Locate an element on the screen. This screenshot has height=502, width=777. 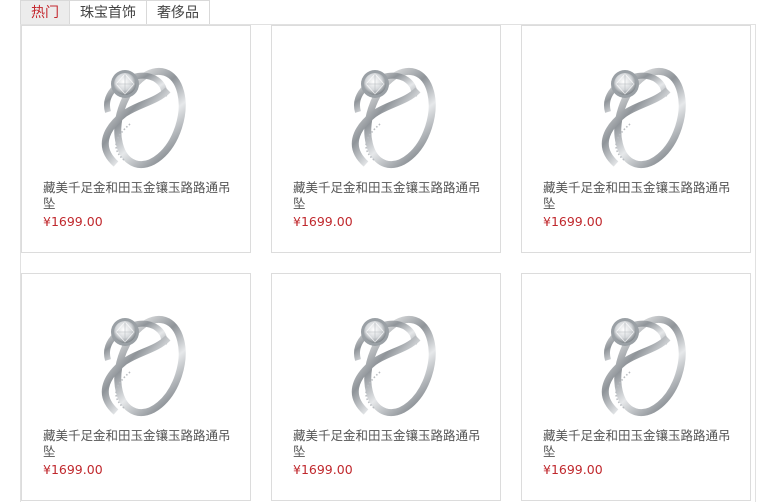
tab-jewelry: 珠宝首饰 is located at coordinates (108, 12).